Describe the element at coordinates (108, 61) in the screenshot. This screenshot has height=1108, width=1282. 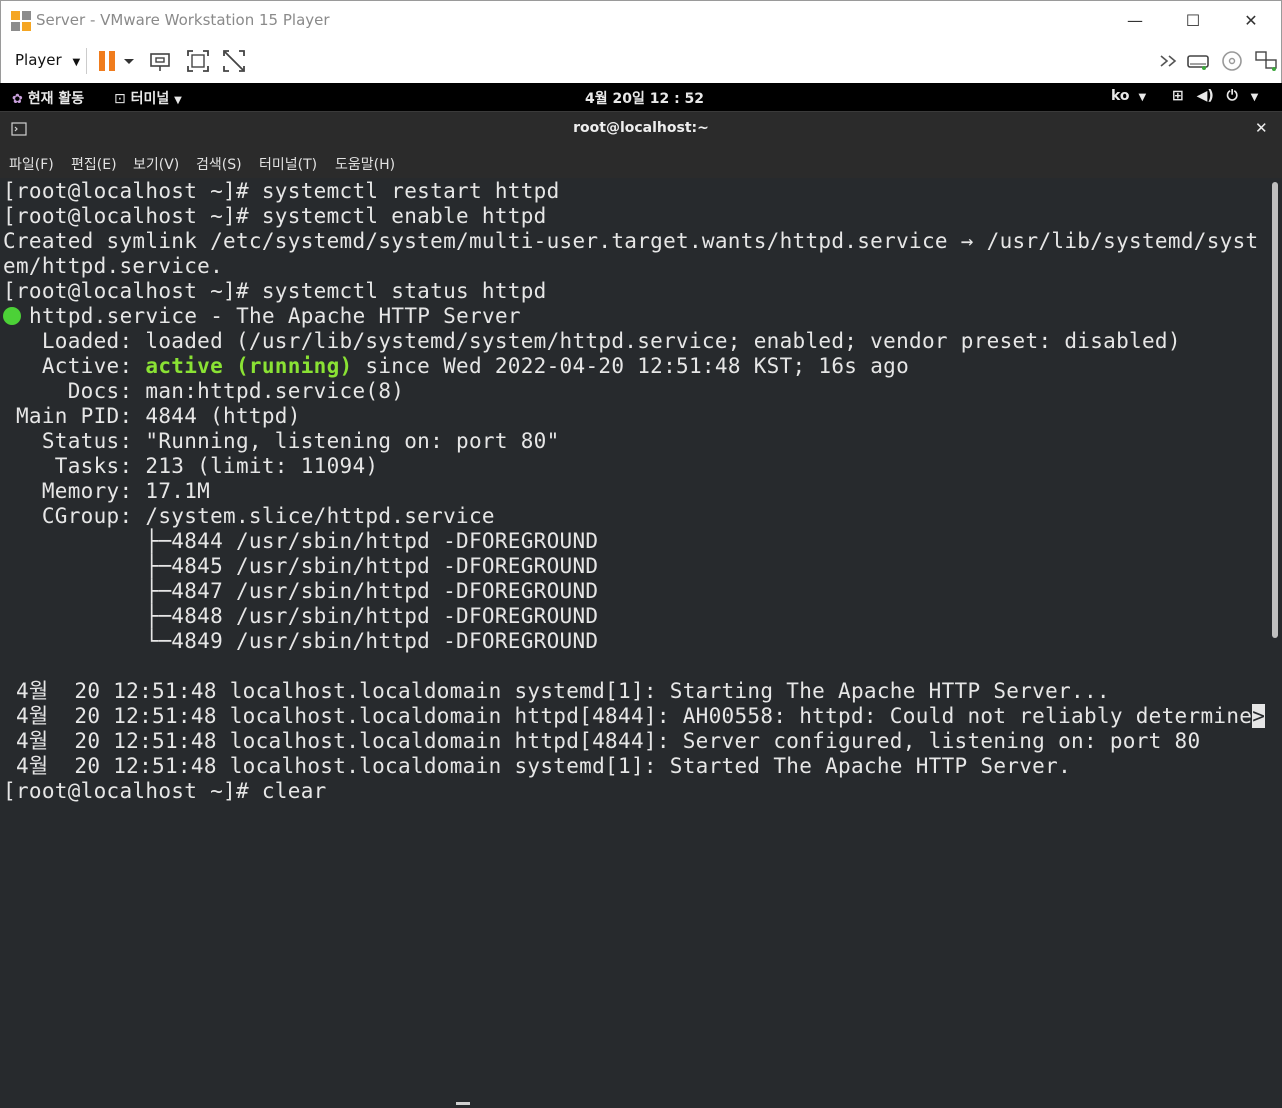
I see `pause-icon` at that location.